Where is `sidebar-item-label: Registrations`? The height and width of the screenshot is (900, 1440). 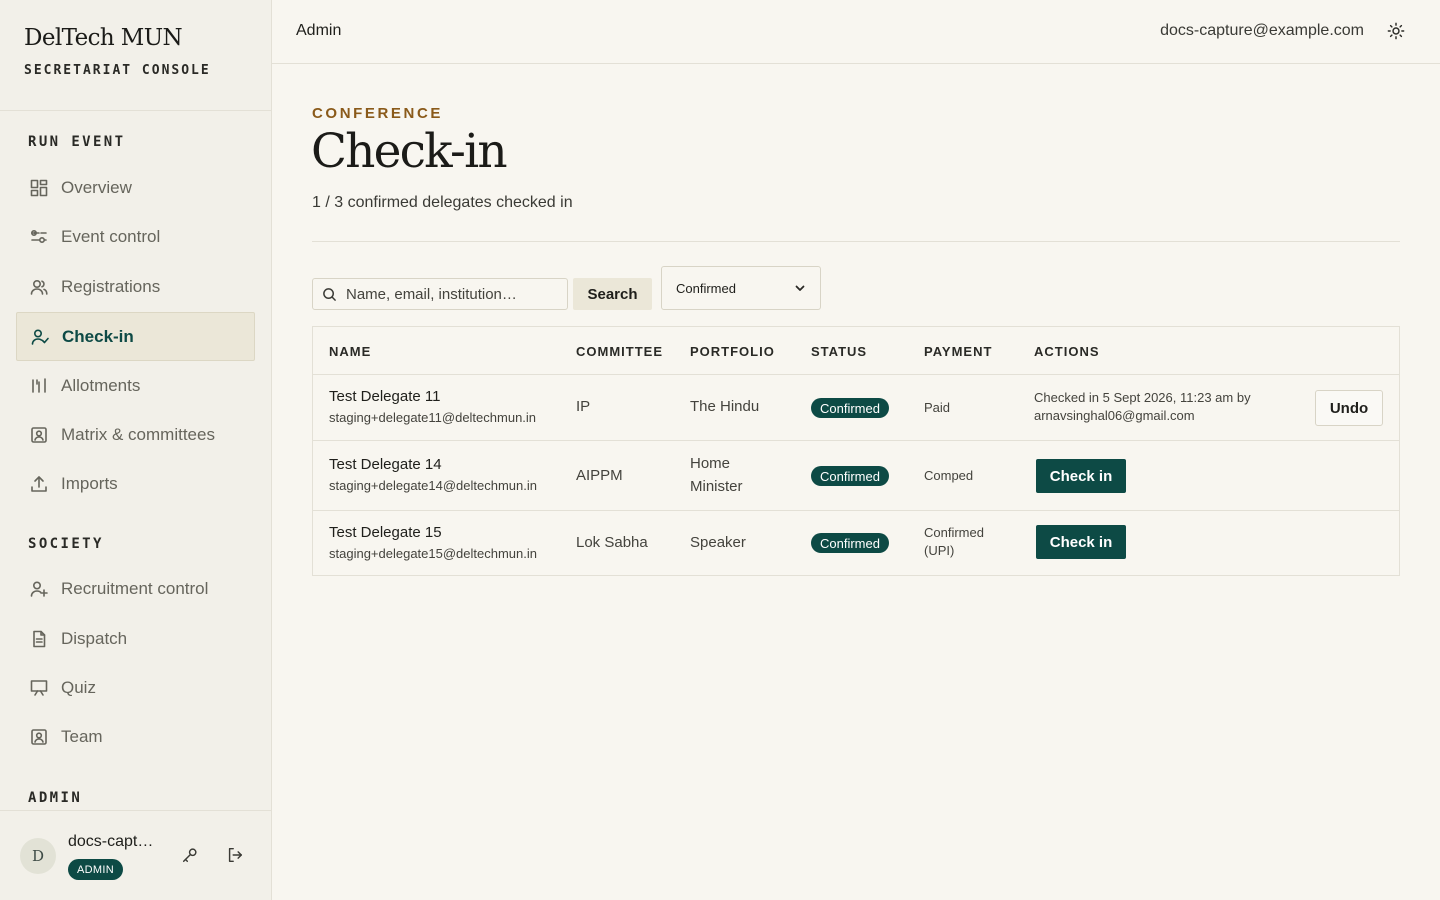 sidebar-item-label: Registrations is located at coordinates (111, 286).